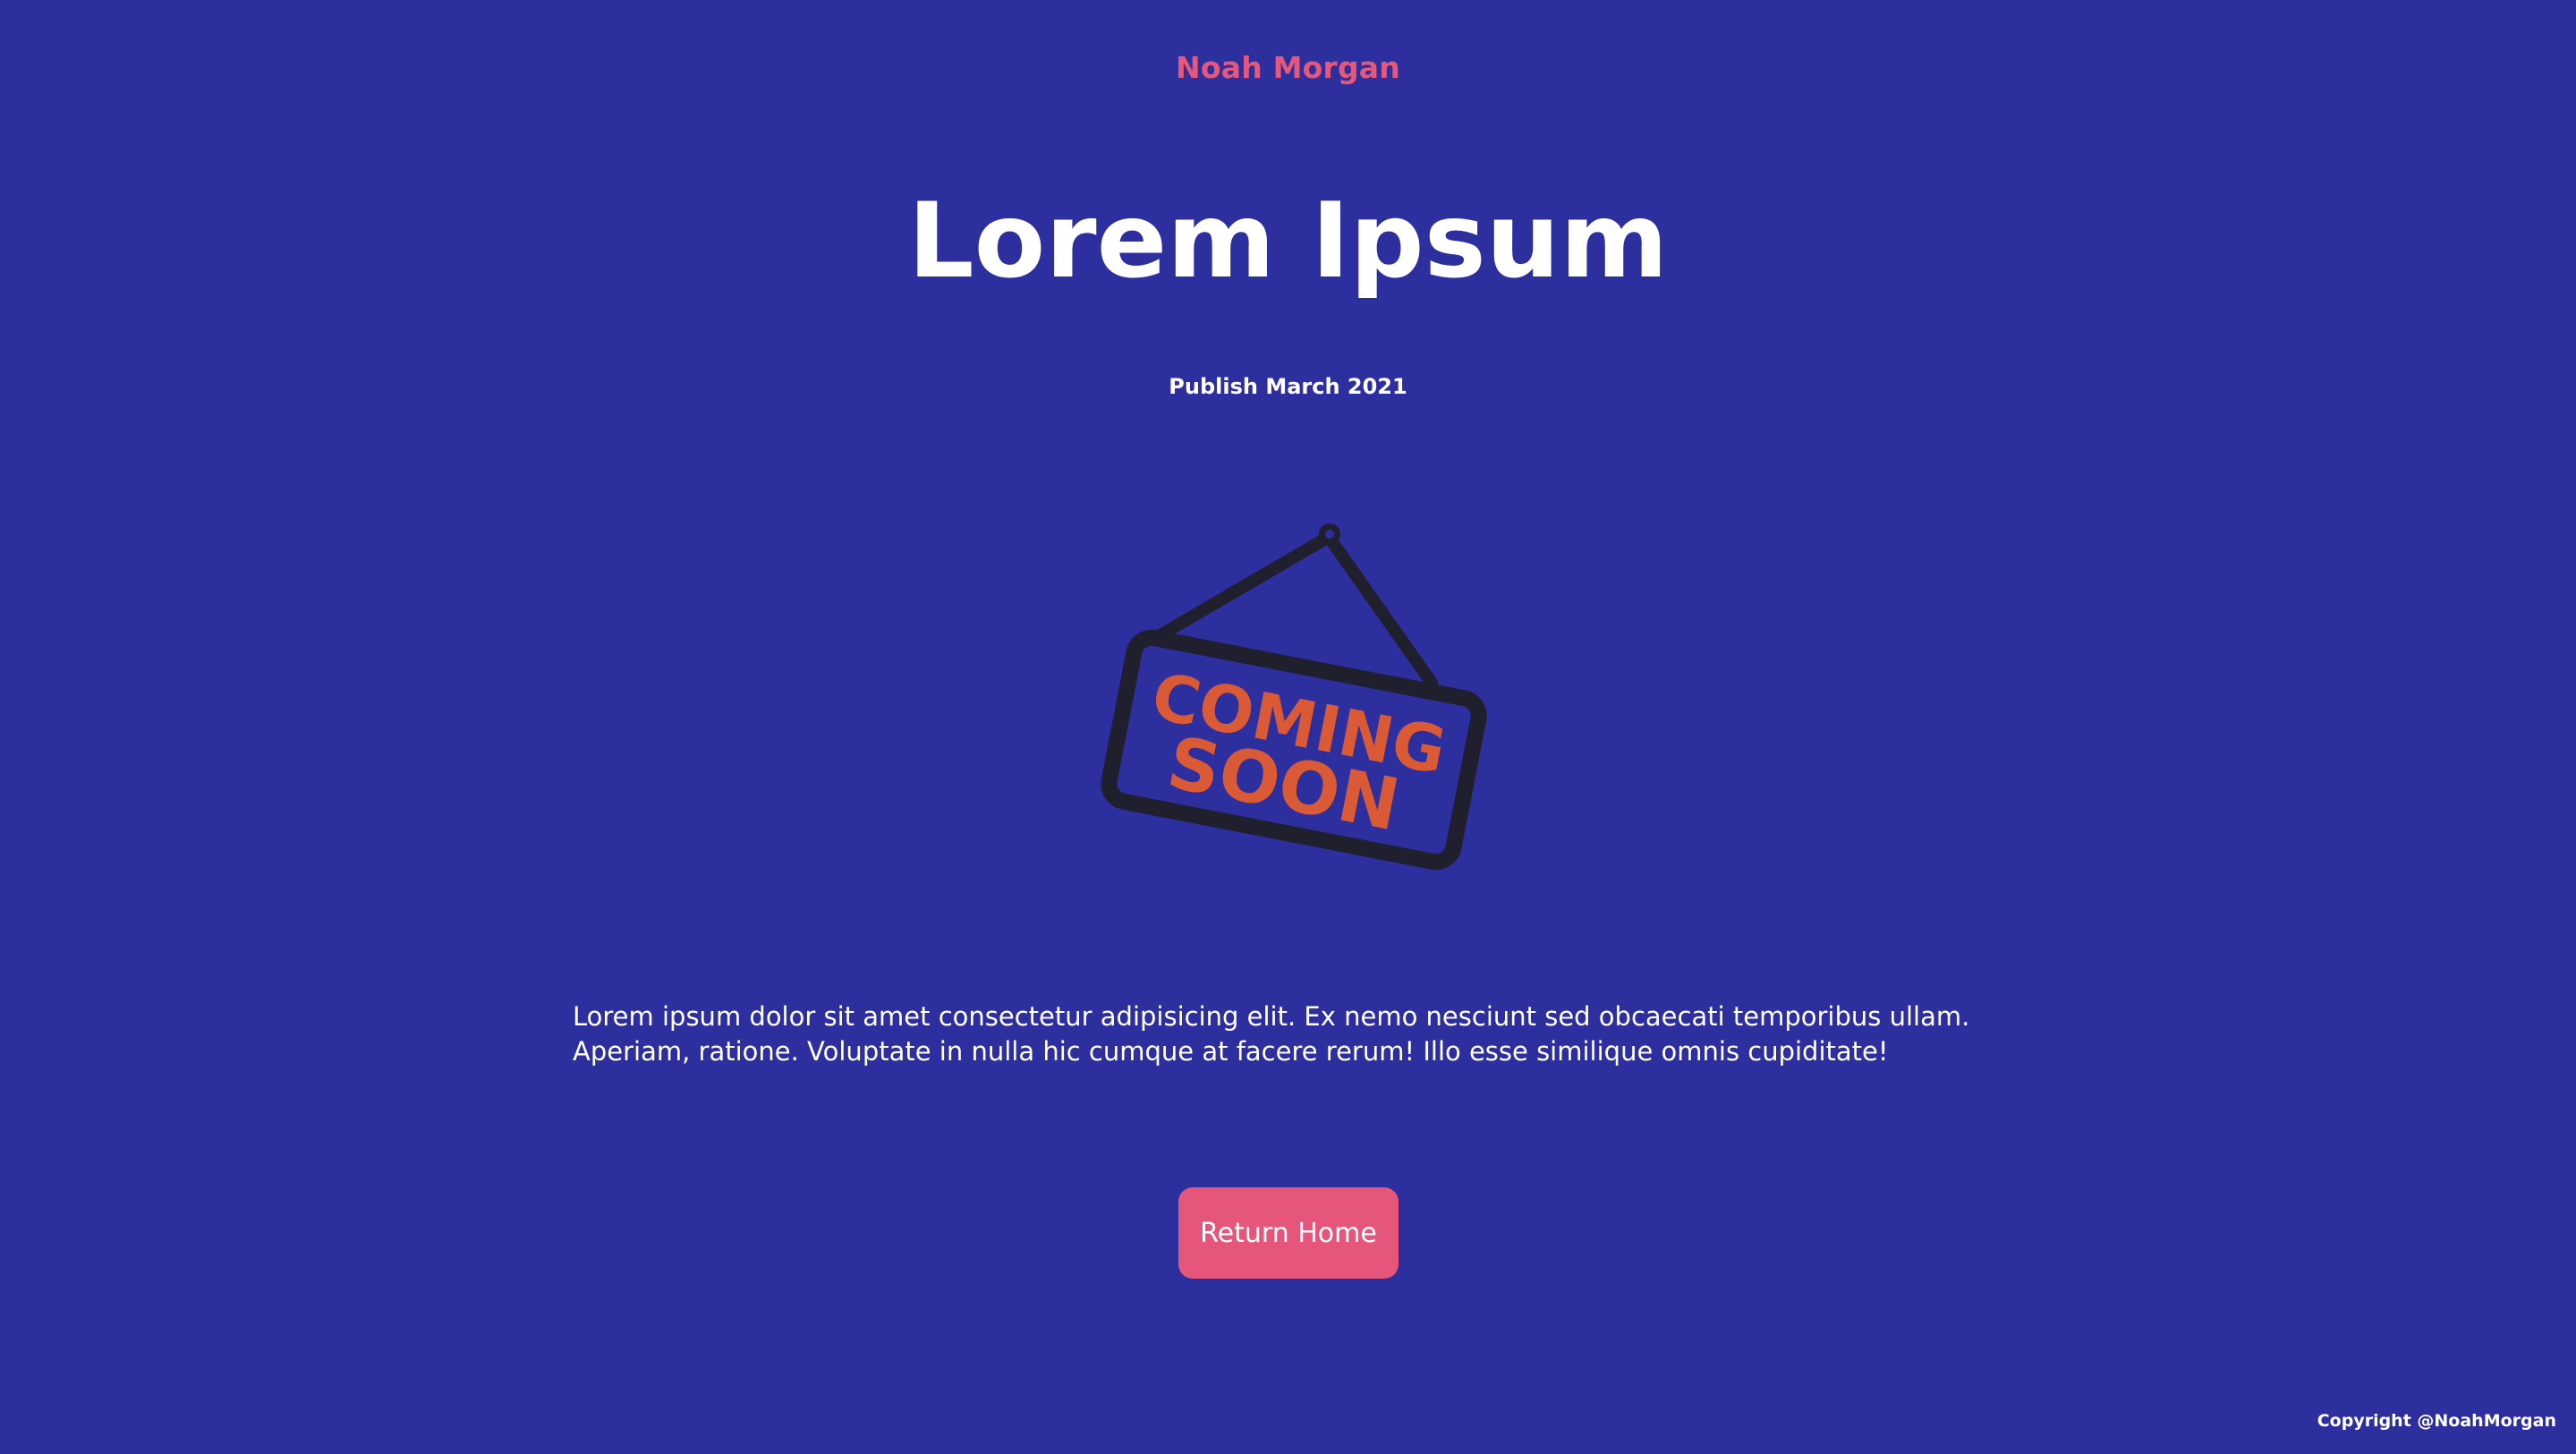 Image resolution: width=2576 pixels, height=1454 pixels. What do you see at coordinates (1288, 1233) in the screenshot?
I see `return-home-button: Return Home` at bounding box center [1288, 1233].